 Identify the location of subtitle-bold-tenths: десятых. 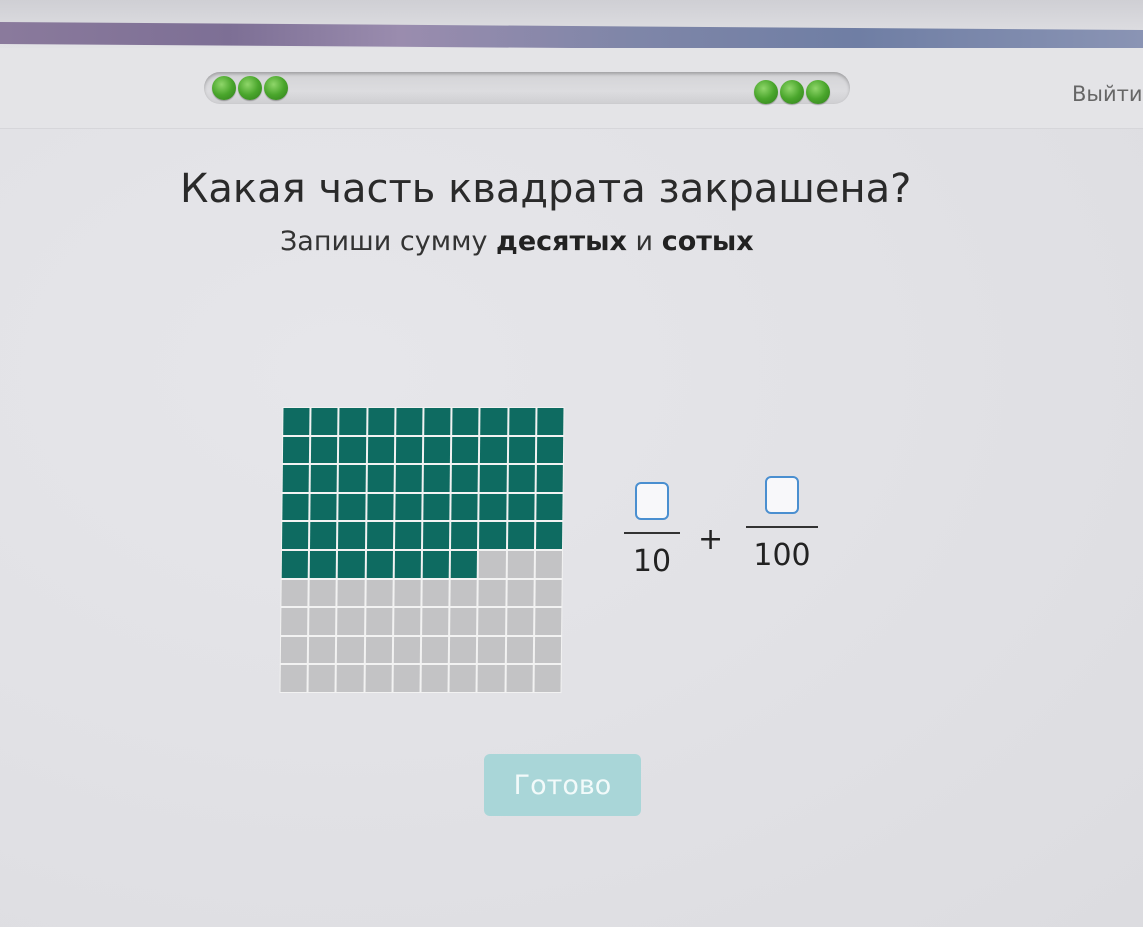
(561, 241).